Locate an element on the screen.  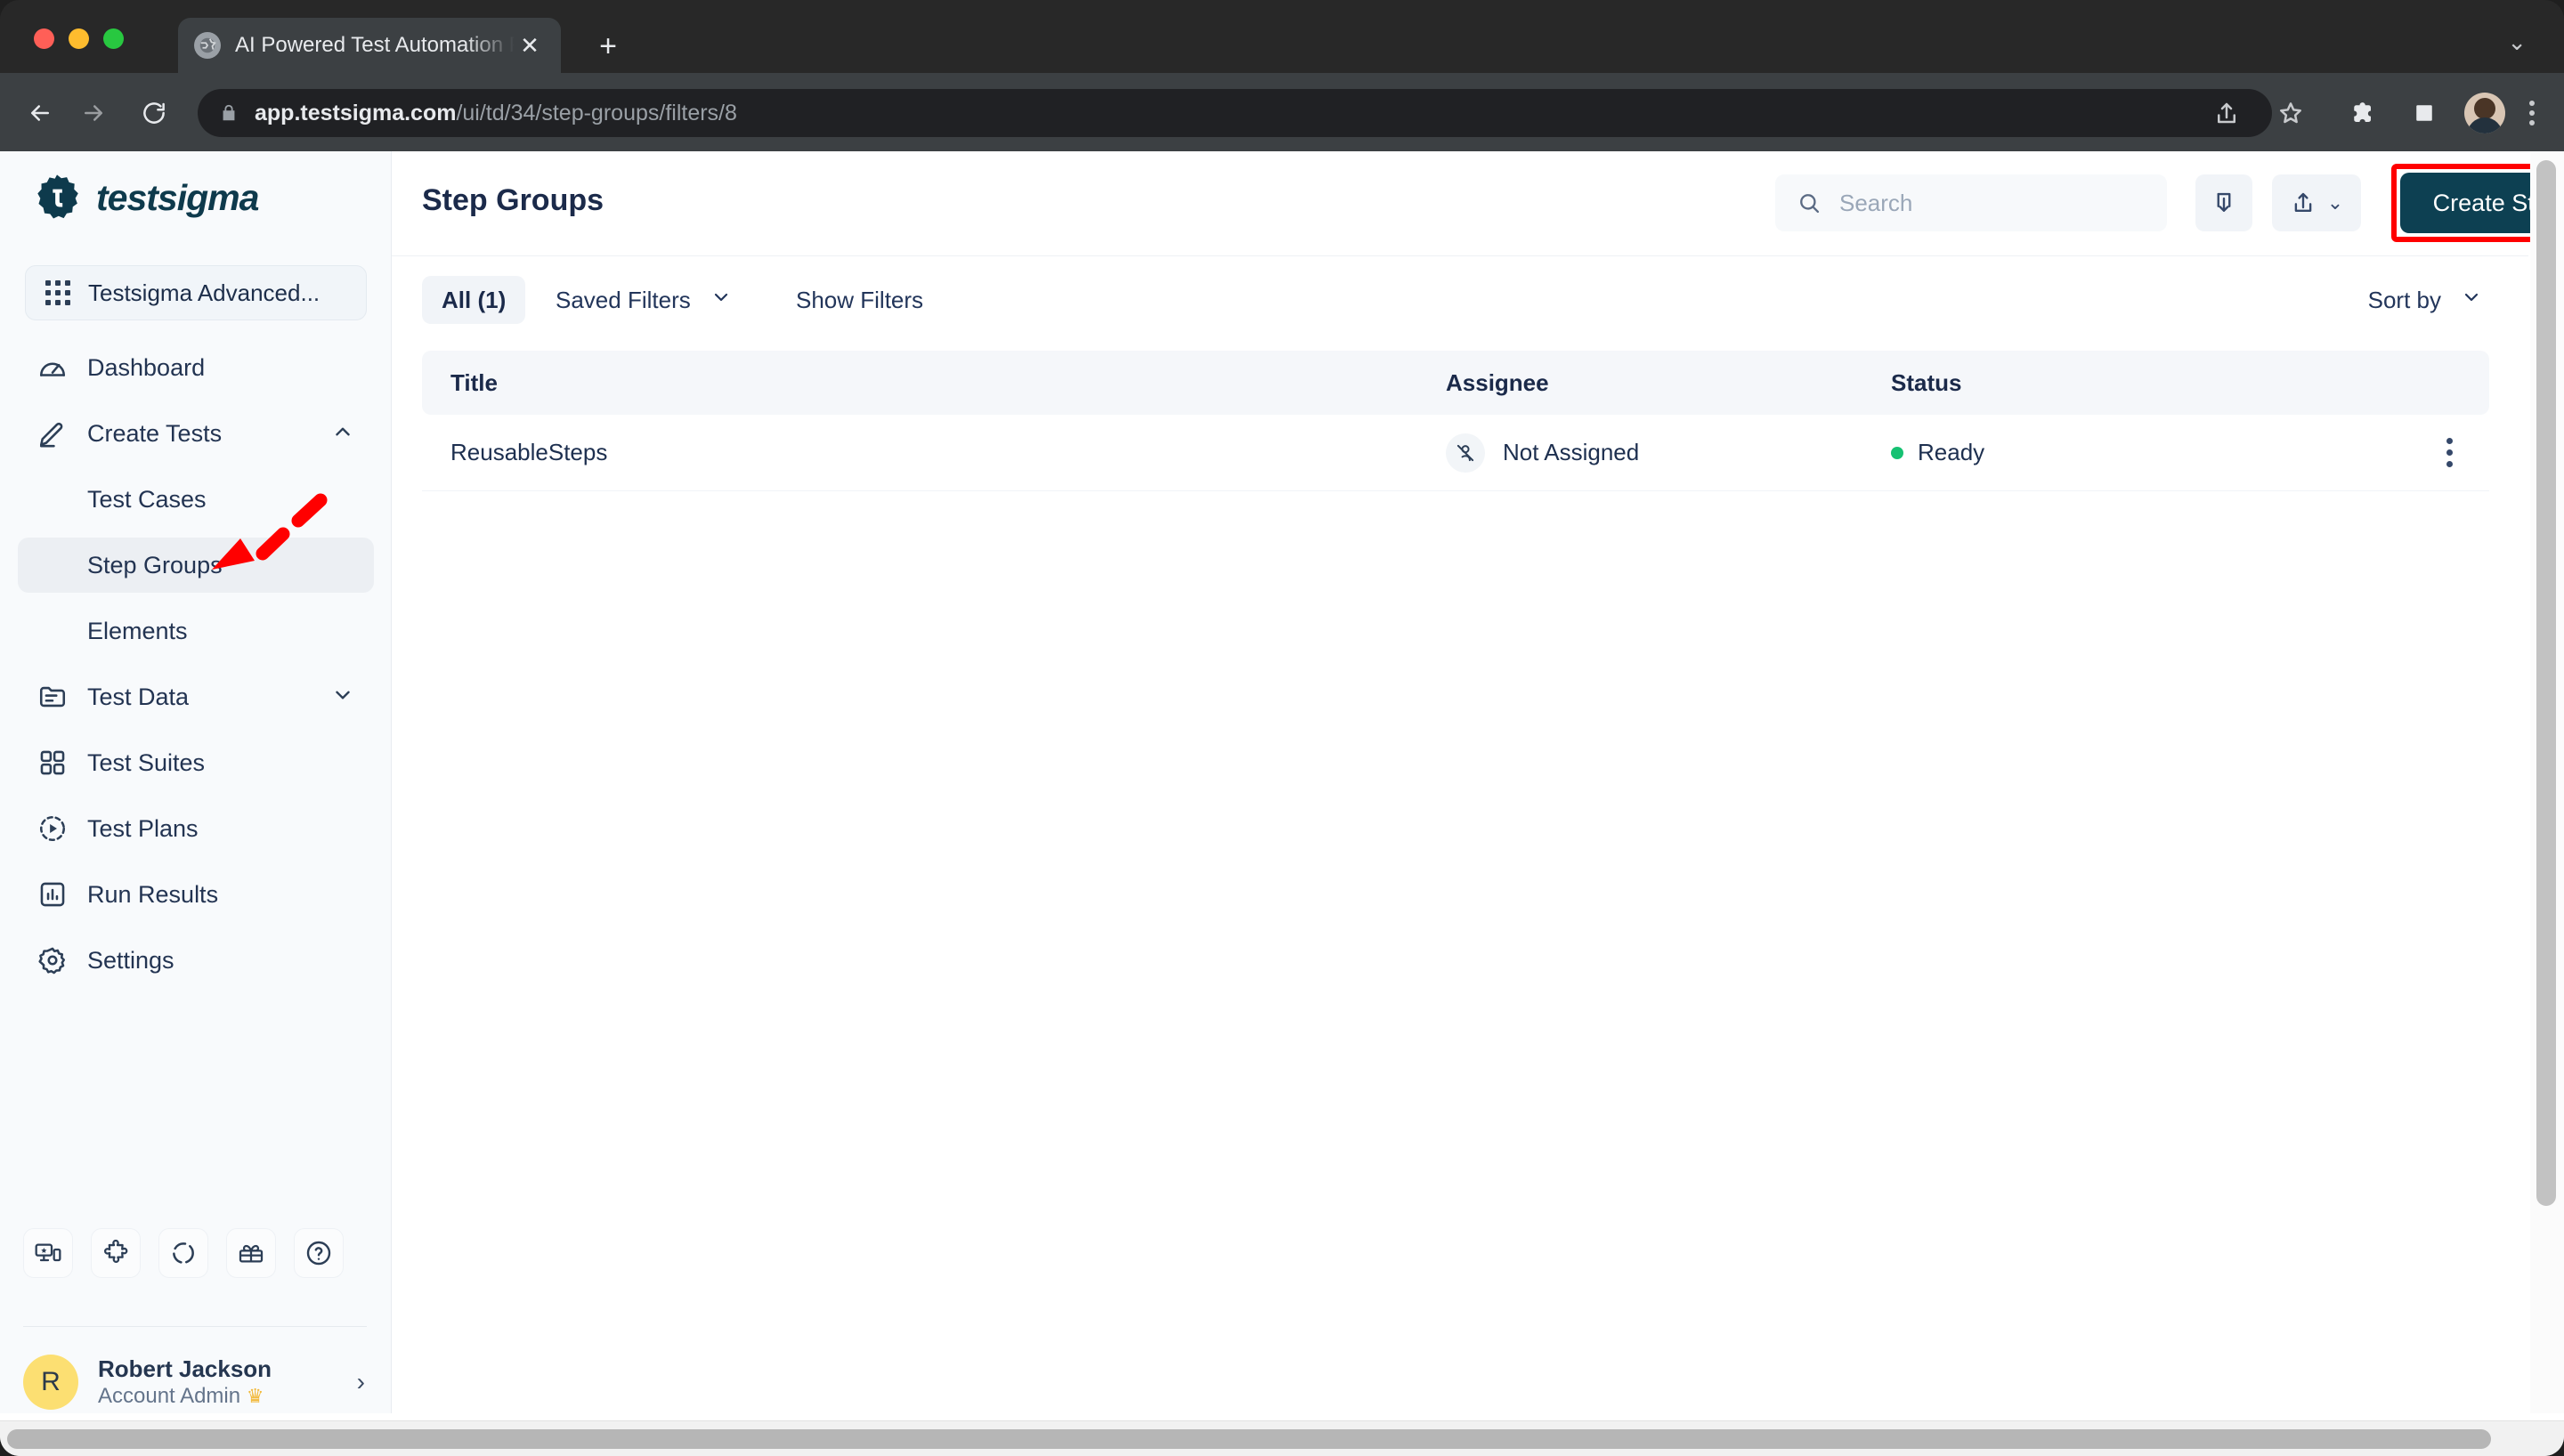
circle-dashed-icon is located at coordinates (183, 1253).